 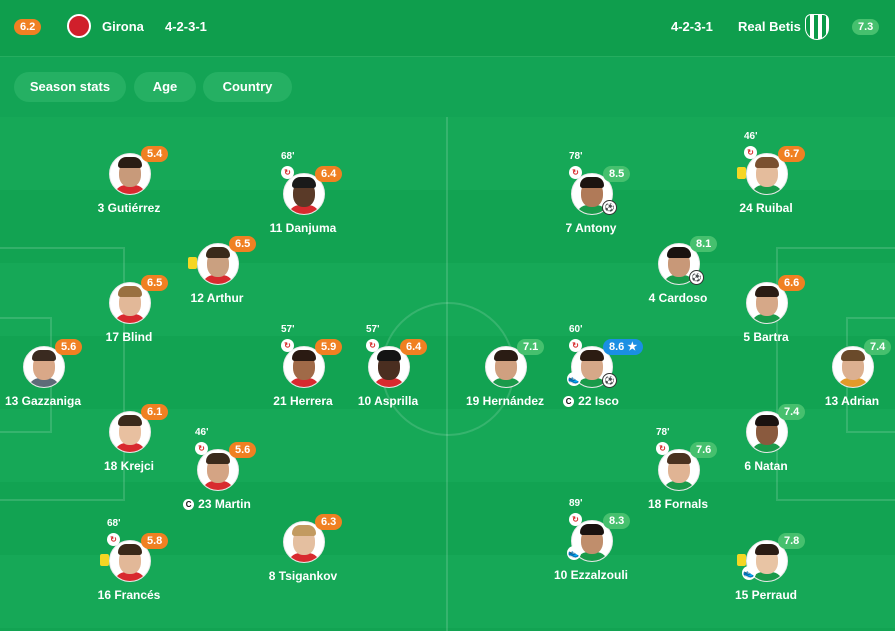 What do you see at coordinates (817, 27) in the screenshot?
I see `real-betis-crest-icon` at bounding box center [817, 27].